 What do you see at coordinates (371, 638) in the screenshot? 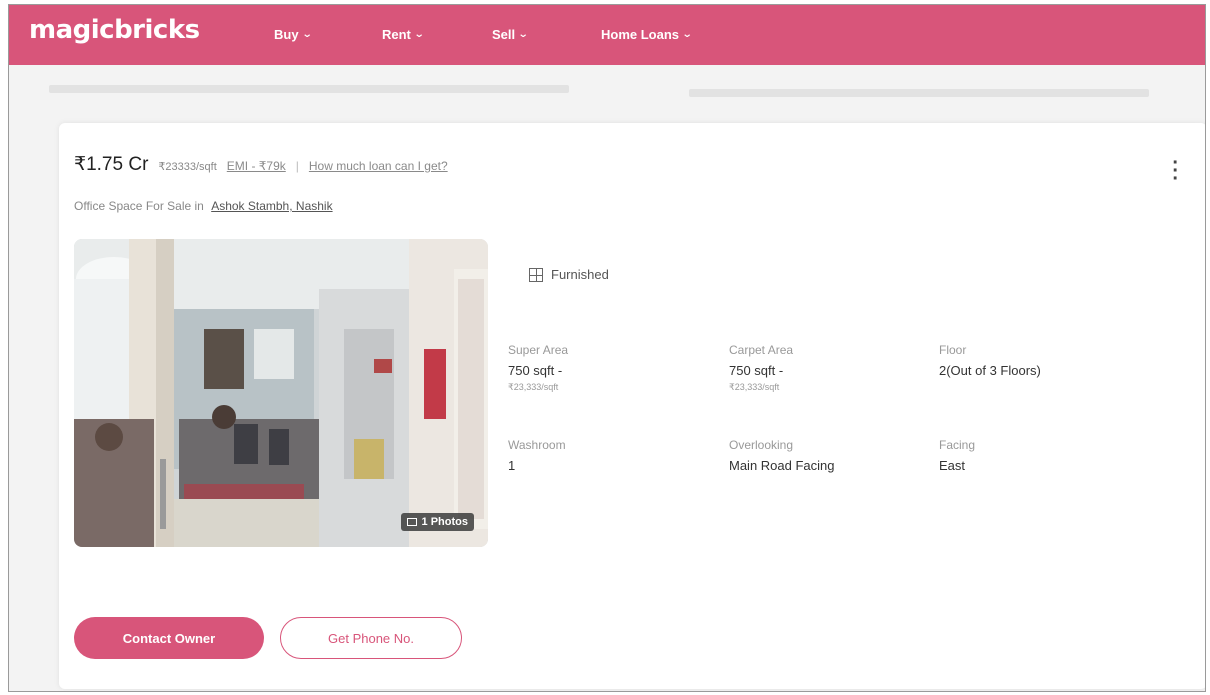
I see `get-phone-button: Get Phone No.` at bounding box center [371, 638].